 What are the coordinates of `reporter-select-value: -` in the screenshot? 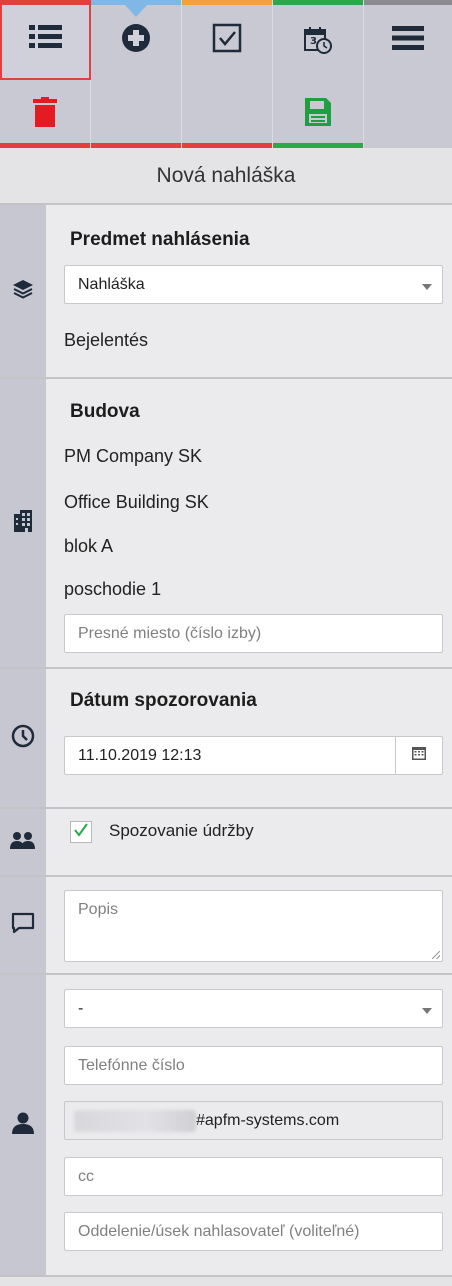 It's located at (81, 1008).